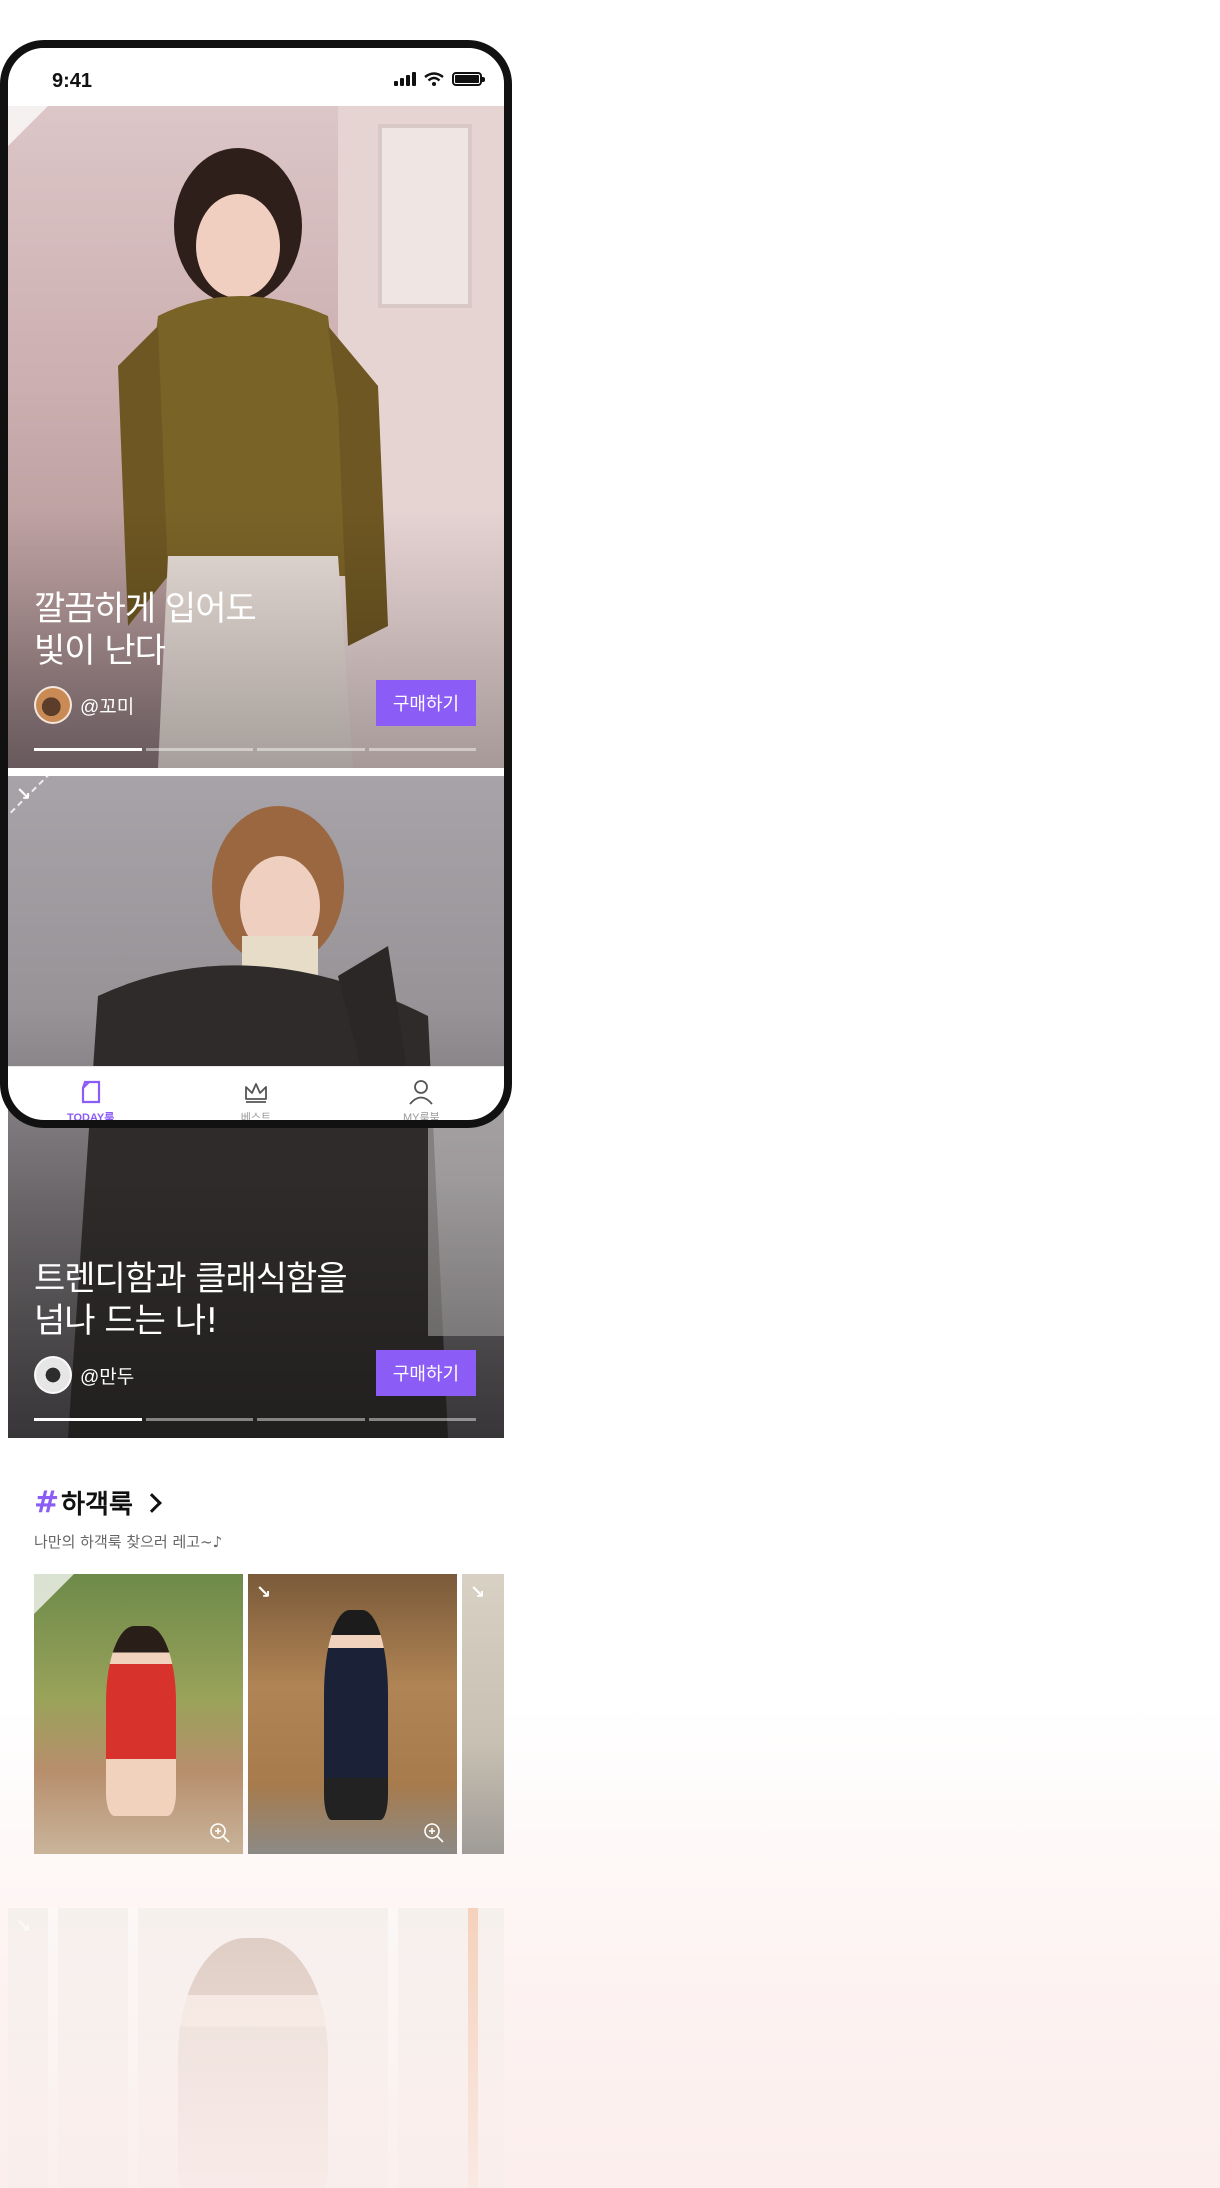  I want to click on look-card-3: ↘, so click(256, 2048).